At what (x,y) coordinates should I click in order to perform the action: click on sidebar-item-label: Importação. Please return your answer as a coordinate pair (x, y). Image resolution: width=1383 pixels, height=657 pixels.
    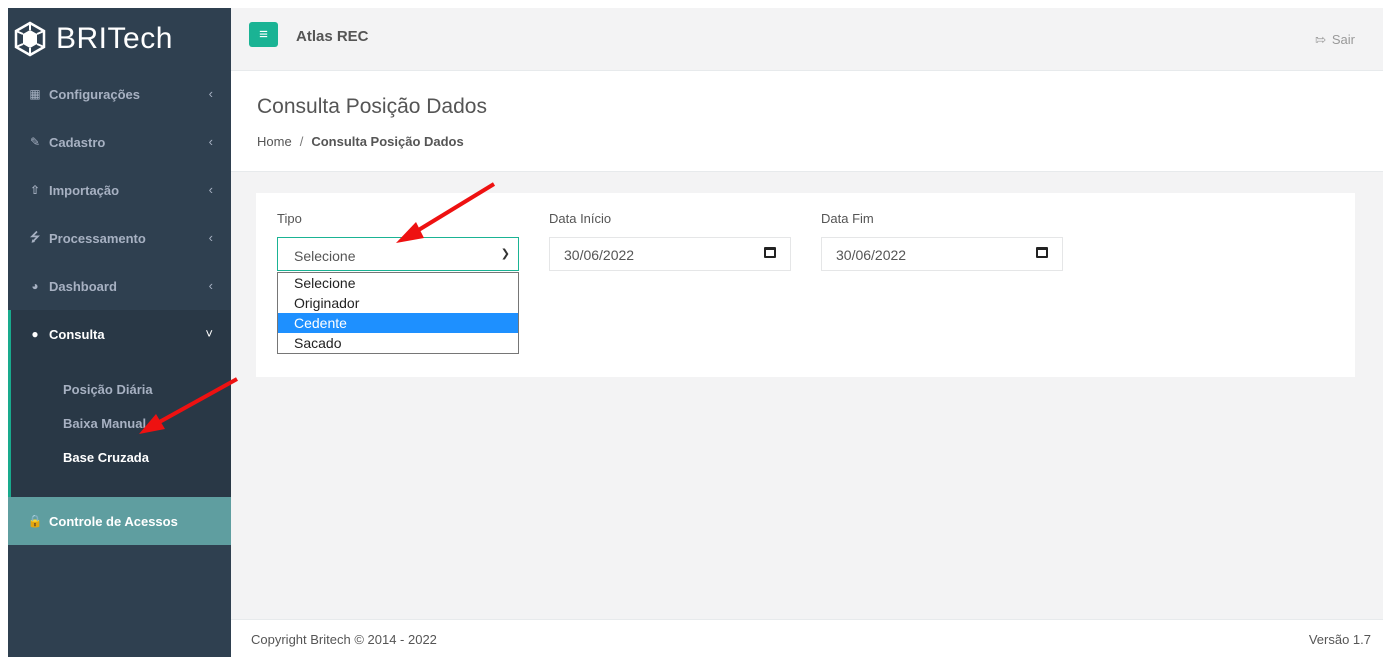
    Looking at the image, I should click on (84, 190).